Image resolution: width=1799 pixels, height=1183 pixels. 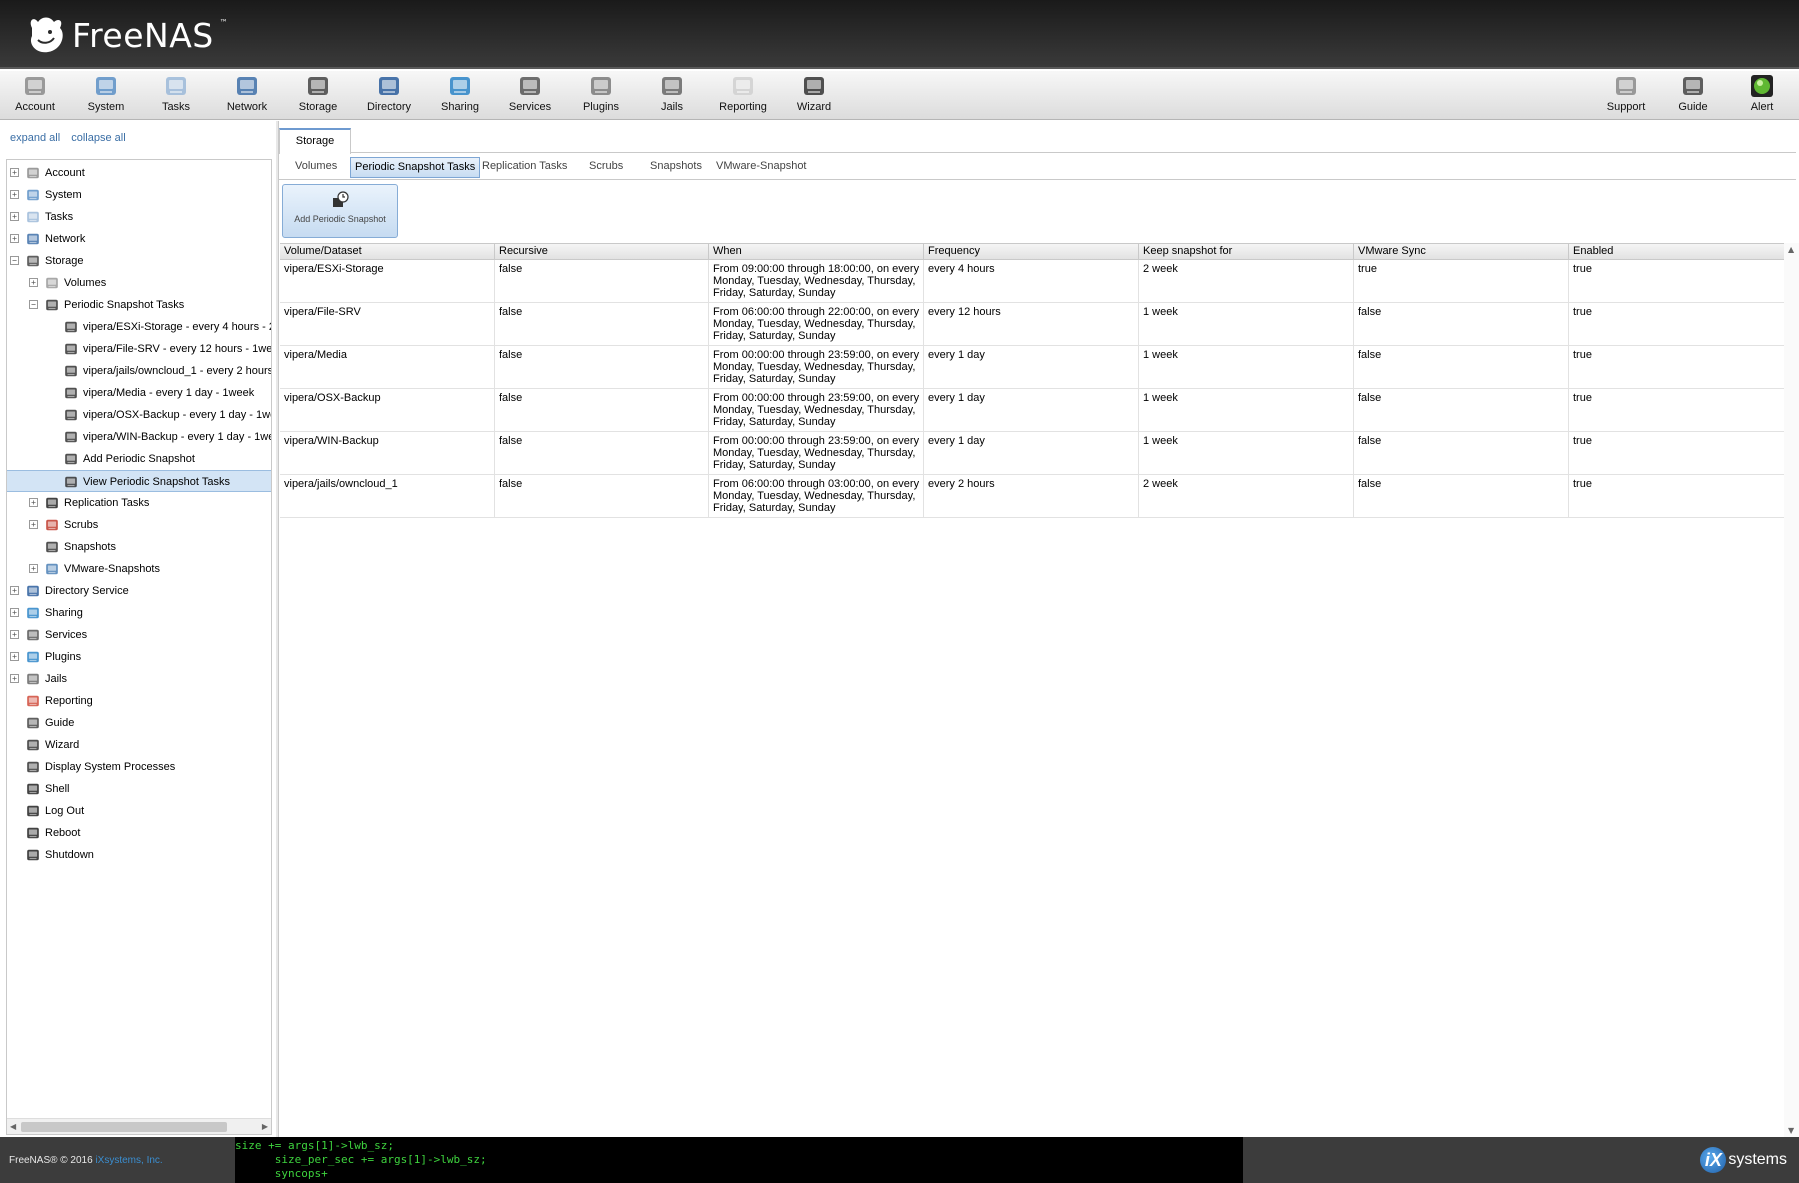 What do you see at coordinates (106, 96) in the screenshot?
I see `toolbar-system-button: System` at bounding box center [106, 96].